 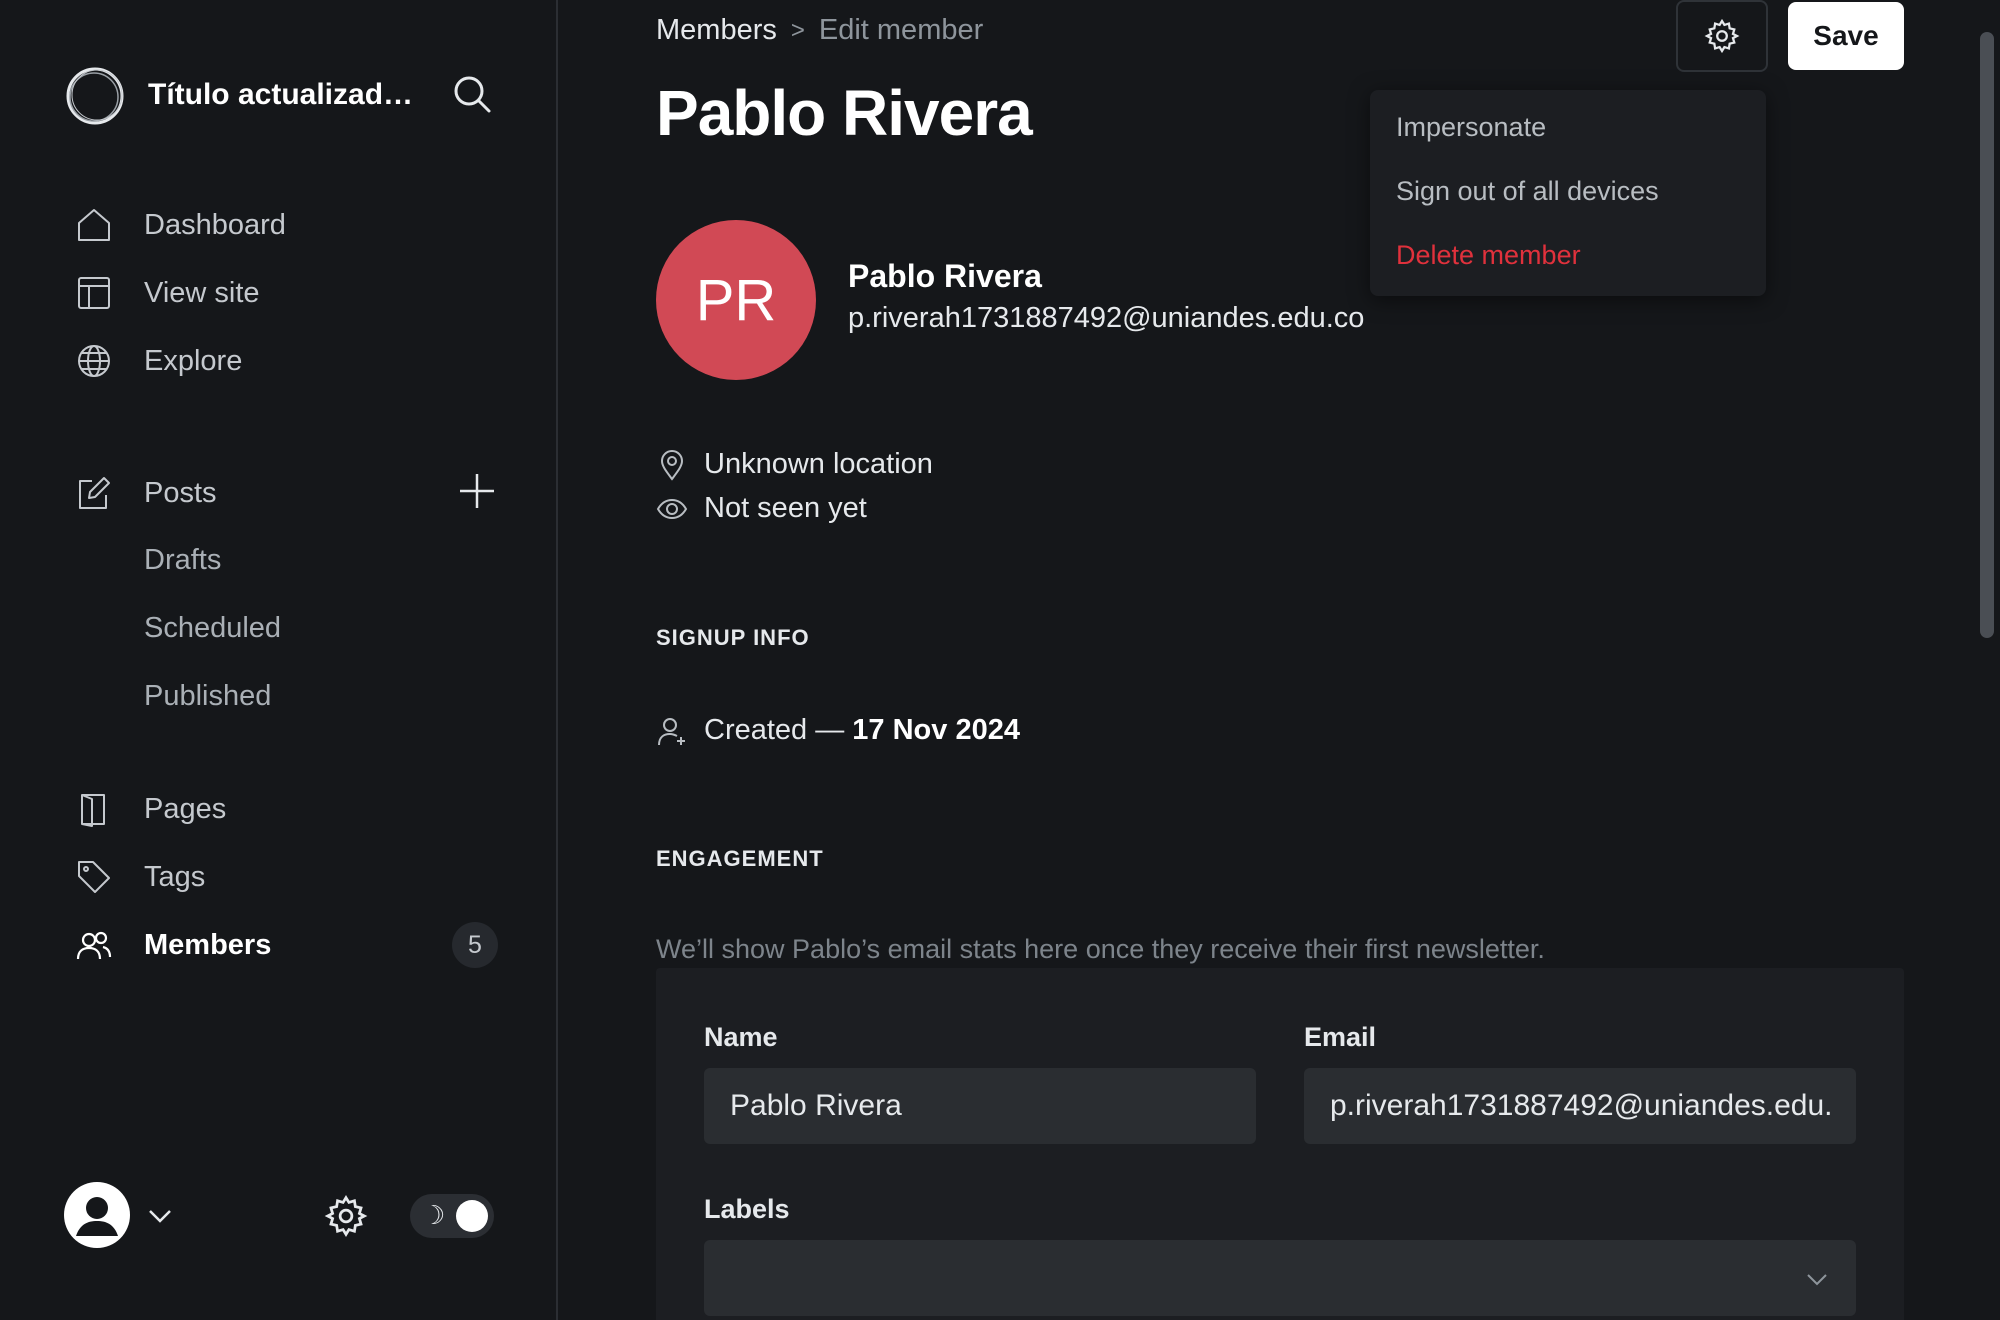 What do you see at coordinates (945, 276) in the screenshot?
I see `member-name: Pablo Rivera` at bounding box center [945, 276].